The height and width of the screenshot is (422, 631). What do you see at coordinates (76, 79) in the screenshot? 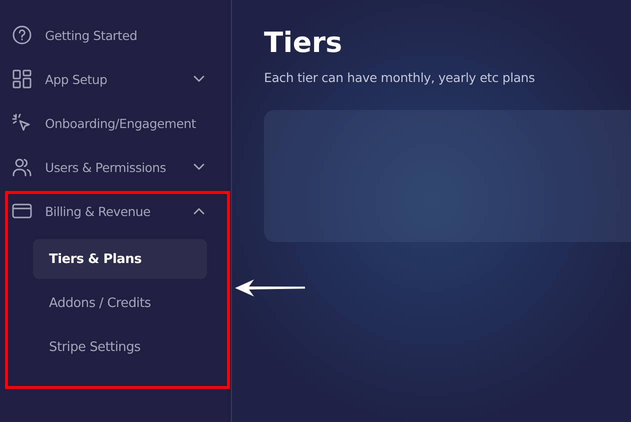
I see `nav-label: App Setup` at bounding box center [76, 79].